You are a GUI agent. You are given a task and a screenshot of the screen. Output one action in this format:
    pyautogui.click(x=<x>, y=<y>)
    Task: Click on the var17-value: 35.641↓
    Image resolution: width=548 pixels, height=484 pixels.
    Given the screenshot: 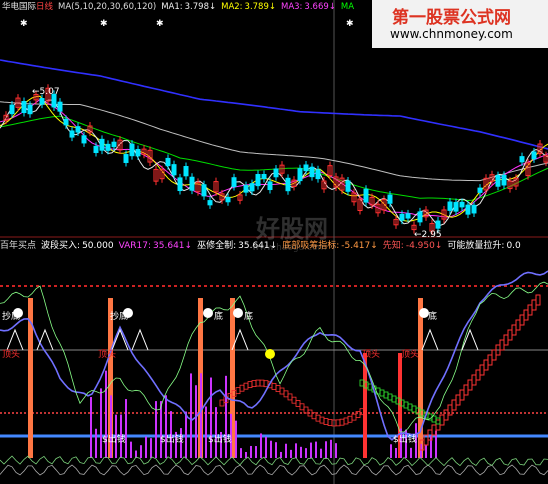 What is the action you would take?
    pyautogui.click(x=173, y=246)
    